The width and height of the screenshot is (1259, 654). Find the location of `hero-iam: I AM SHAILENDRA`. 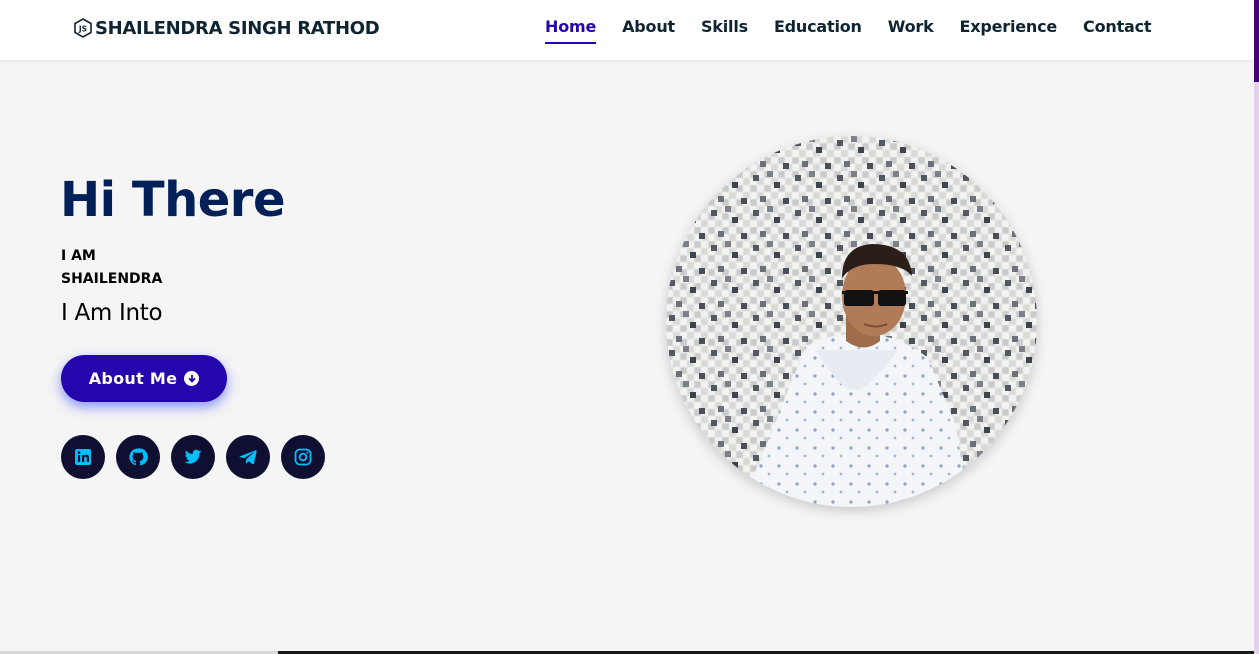

hero-iam: I AM SHAILENDRA is located at coordinates (111, 268).